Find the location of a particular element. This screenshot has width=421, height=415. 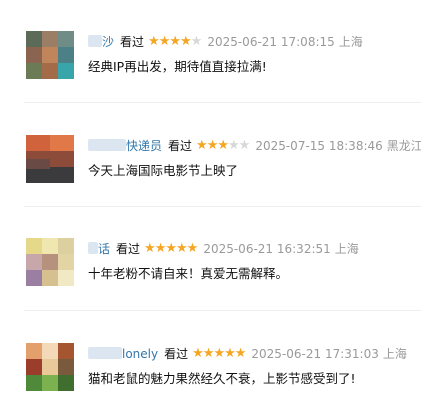

review-time: 2025-06-21 16:32:51 is located at coordinates (267, 249).